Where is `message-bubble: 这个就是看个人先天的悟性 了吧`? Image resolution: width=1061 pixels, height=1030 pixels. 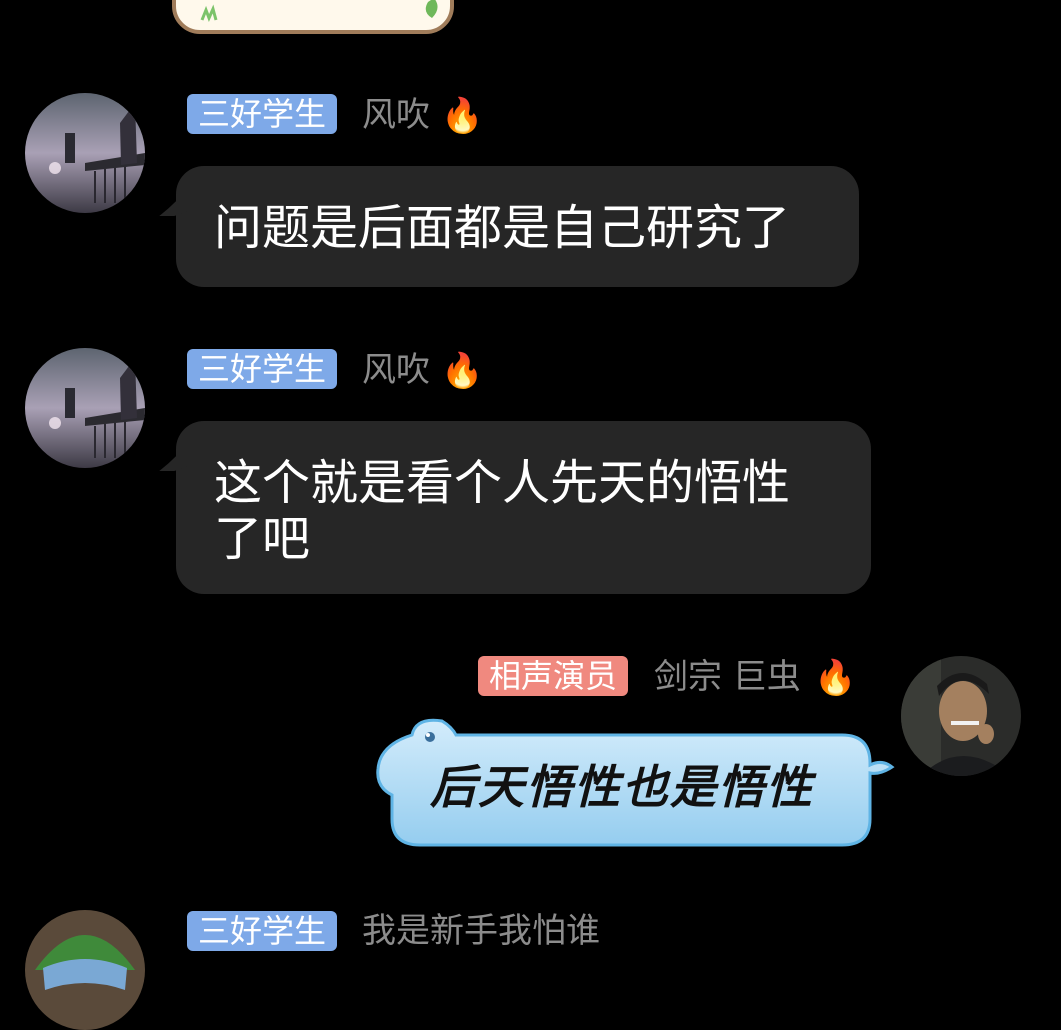
message-bubble: 这个就是看个人先天的悟性 了吧 is located at coordinates (515, 507).